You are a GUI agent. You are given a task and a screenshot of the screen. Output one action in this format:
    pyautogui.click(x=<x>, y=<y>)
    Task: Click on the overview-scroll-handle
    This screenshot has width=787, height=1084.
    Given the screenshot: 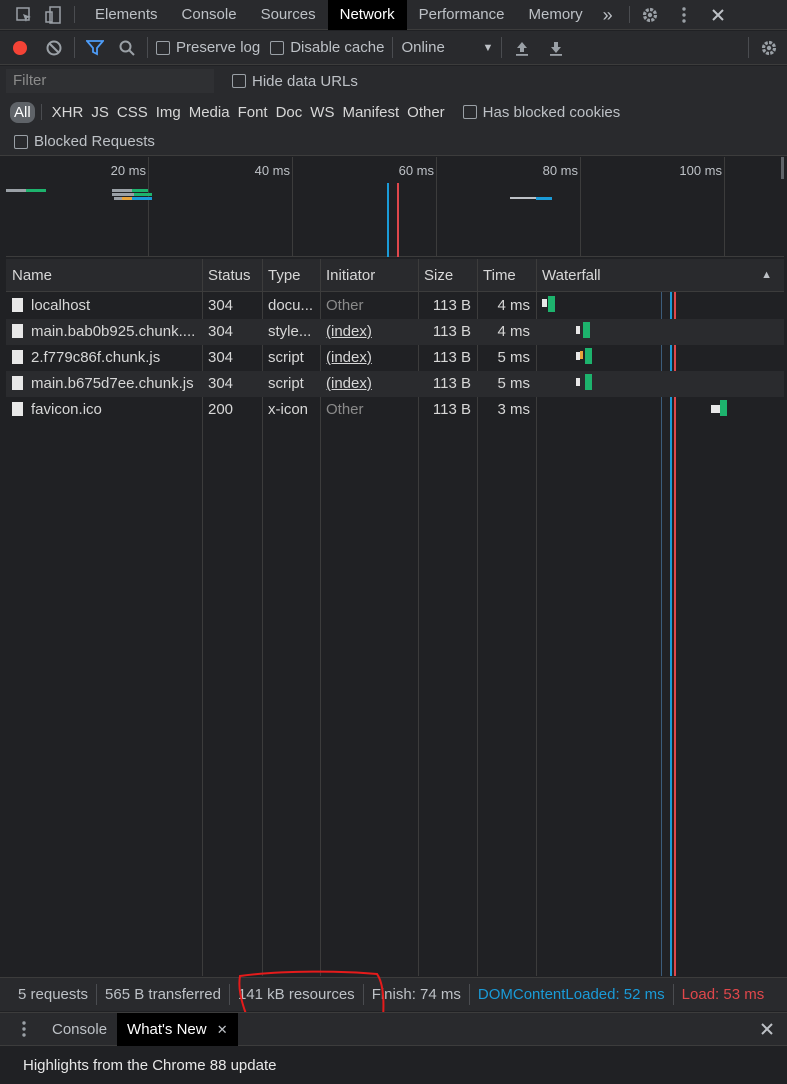 What is the action you would take?
    pyautogui.click(x=782, y=168)
    